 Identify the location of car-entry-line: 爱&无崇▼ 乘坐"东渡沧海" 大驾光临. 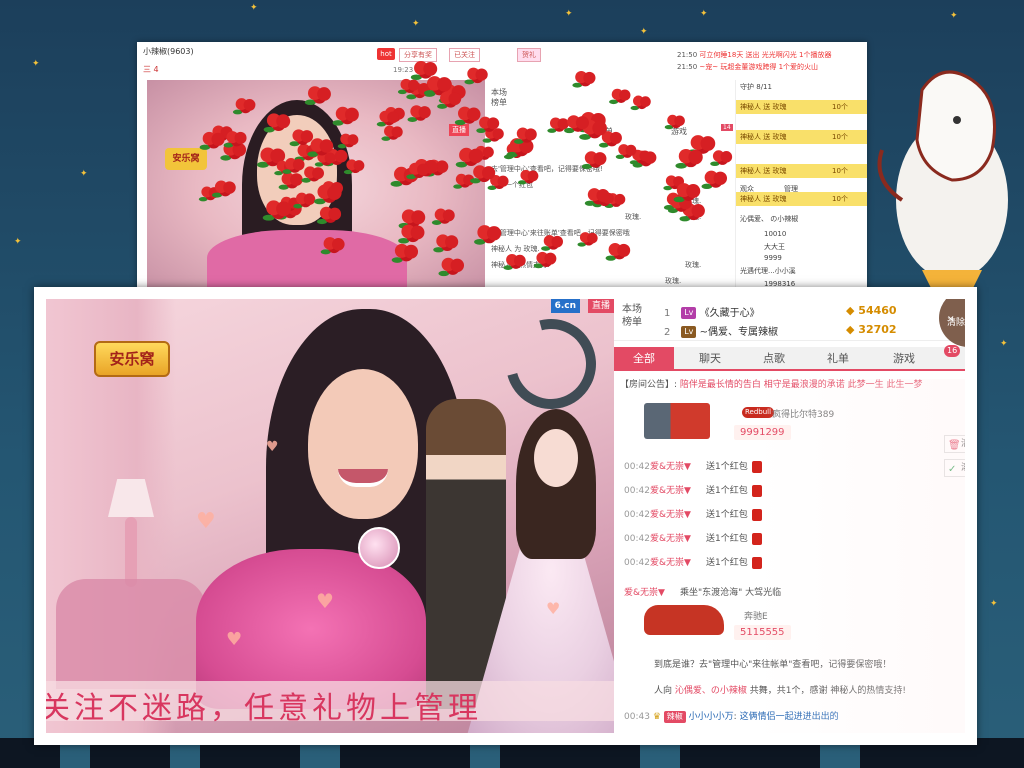
(703, 593).